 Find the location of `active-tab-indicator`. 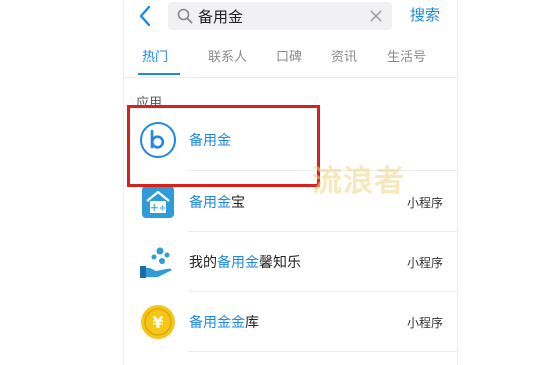

active-tab-indicator is located at coordinates (159, 74).